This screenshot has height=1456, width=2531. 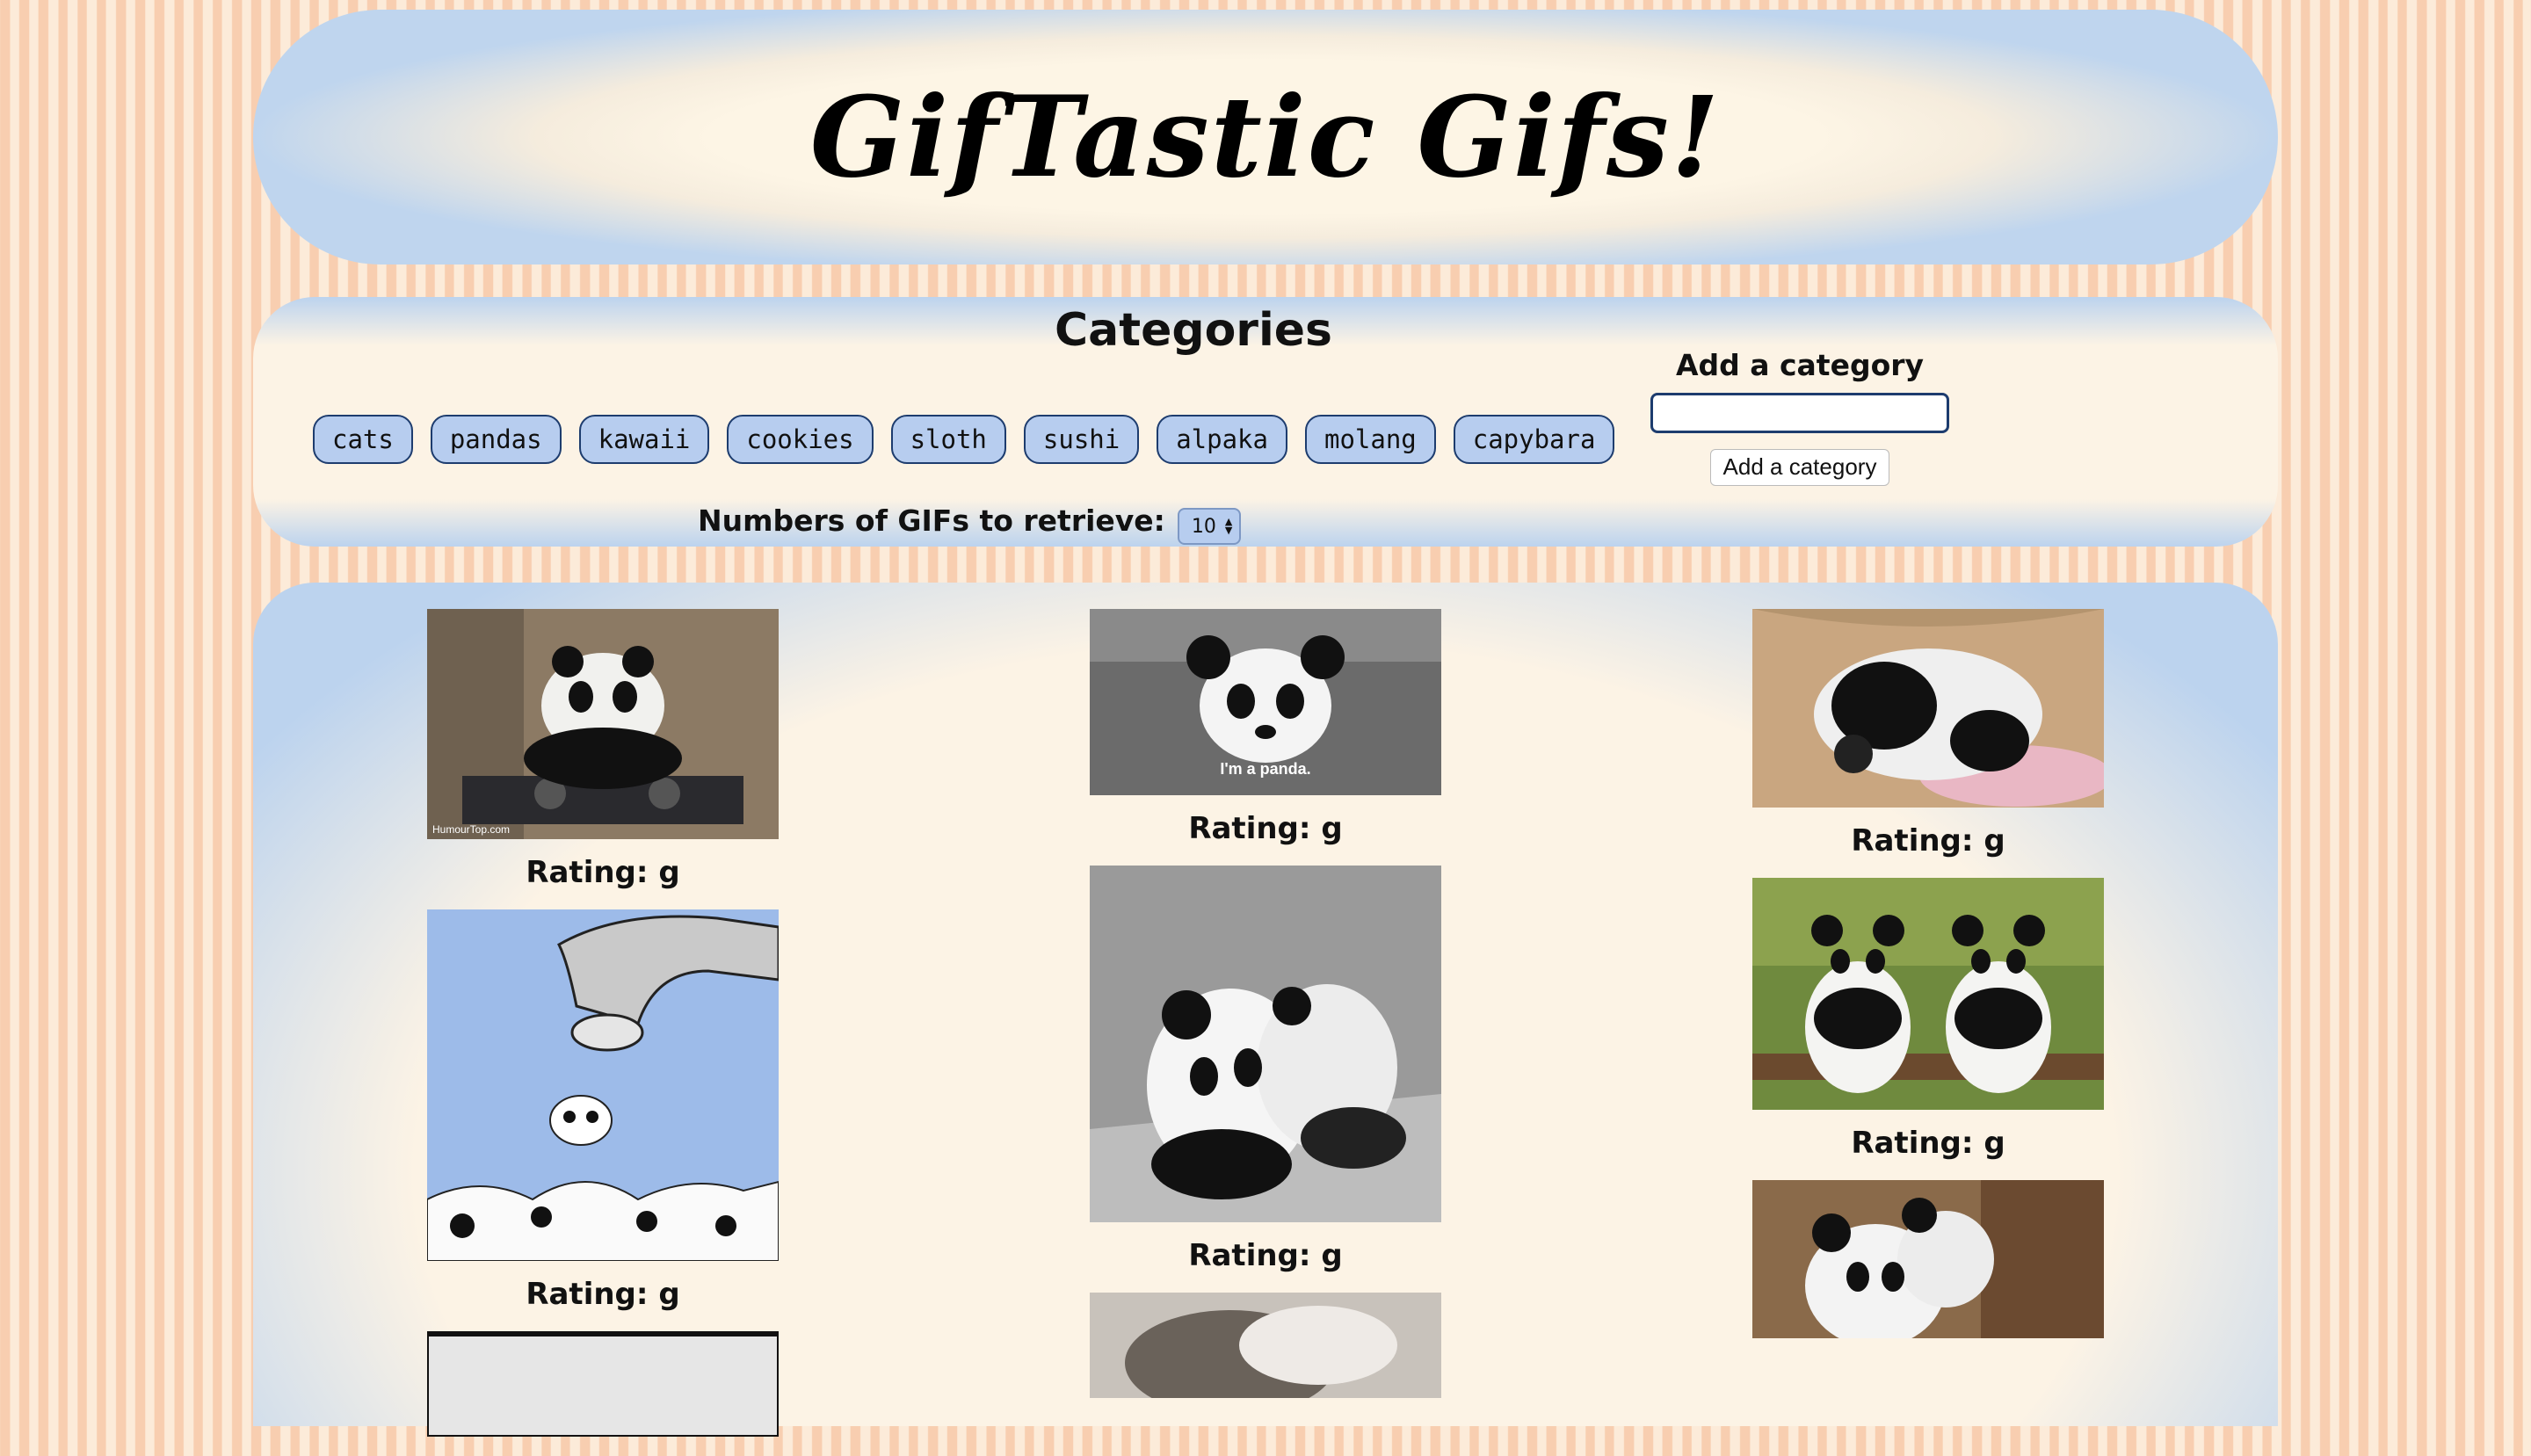 I want to click on gif-column-1: HumourTop.com Rating: g Rating: g, so click(x=603, y=1032).